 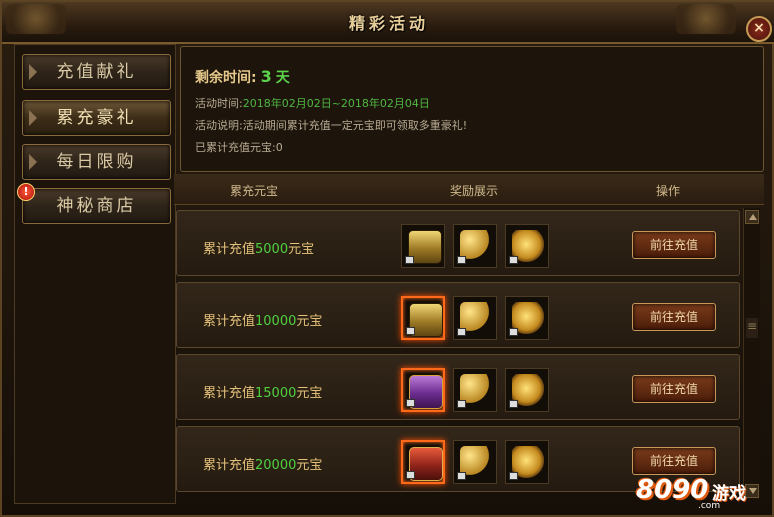 I want to click on total-recharged: 已累计充值元宝:0, so click(x=239, y=147).